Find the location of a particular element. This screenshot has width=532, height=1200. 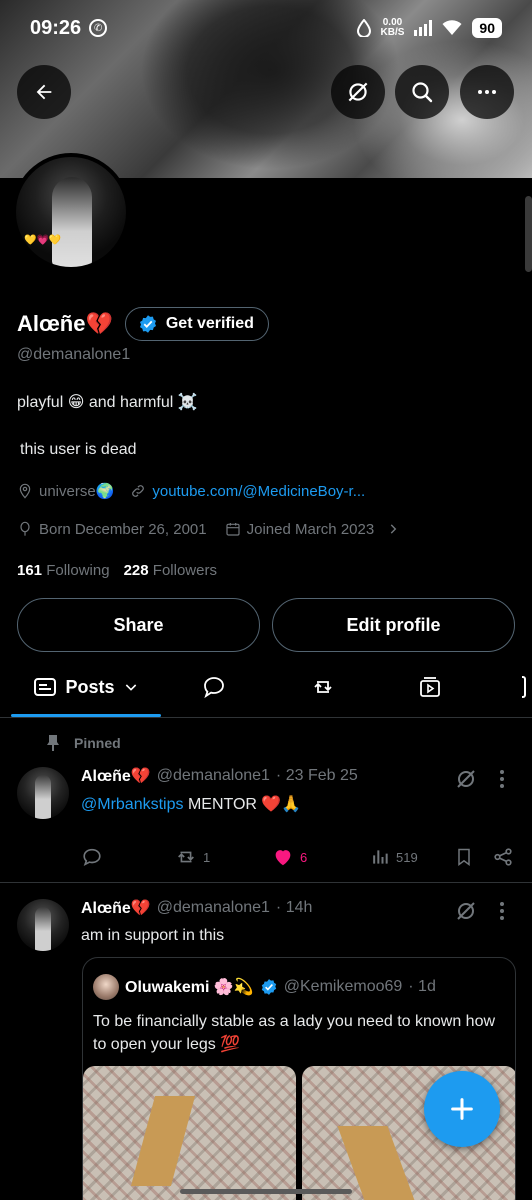

post-1-text: @Mrbankstips MENTOR ❤️🙏 is located at coordinates (191, 804).